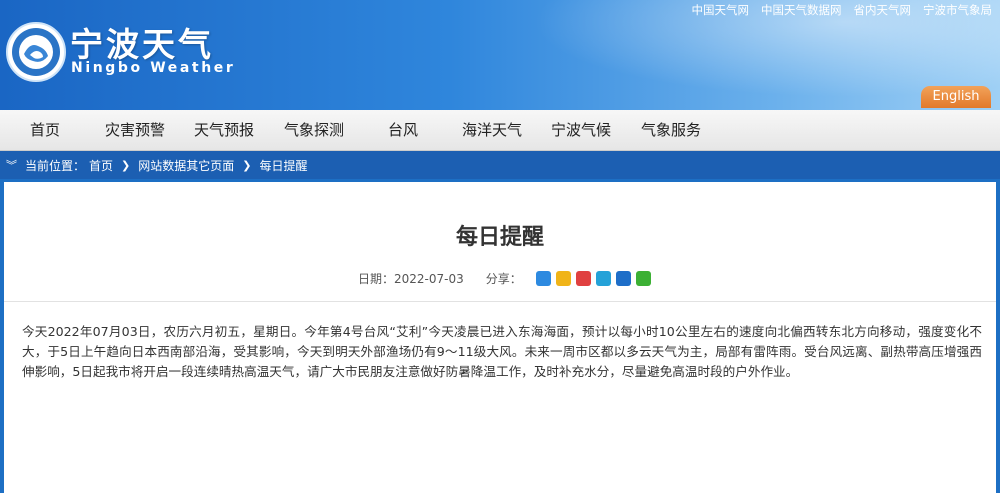 The image size is (1000, 493). I want to click on nav-item-detection: 气象探测, so click(314, 130).